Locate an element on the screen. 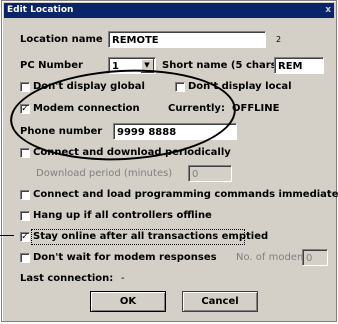 This screenshot has height=324, width=338. chevron-down-icon: ▼ is located at coordinates (147, 66).